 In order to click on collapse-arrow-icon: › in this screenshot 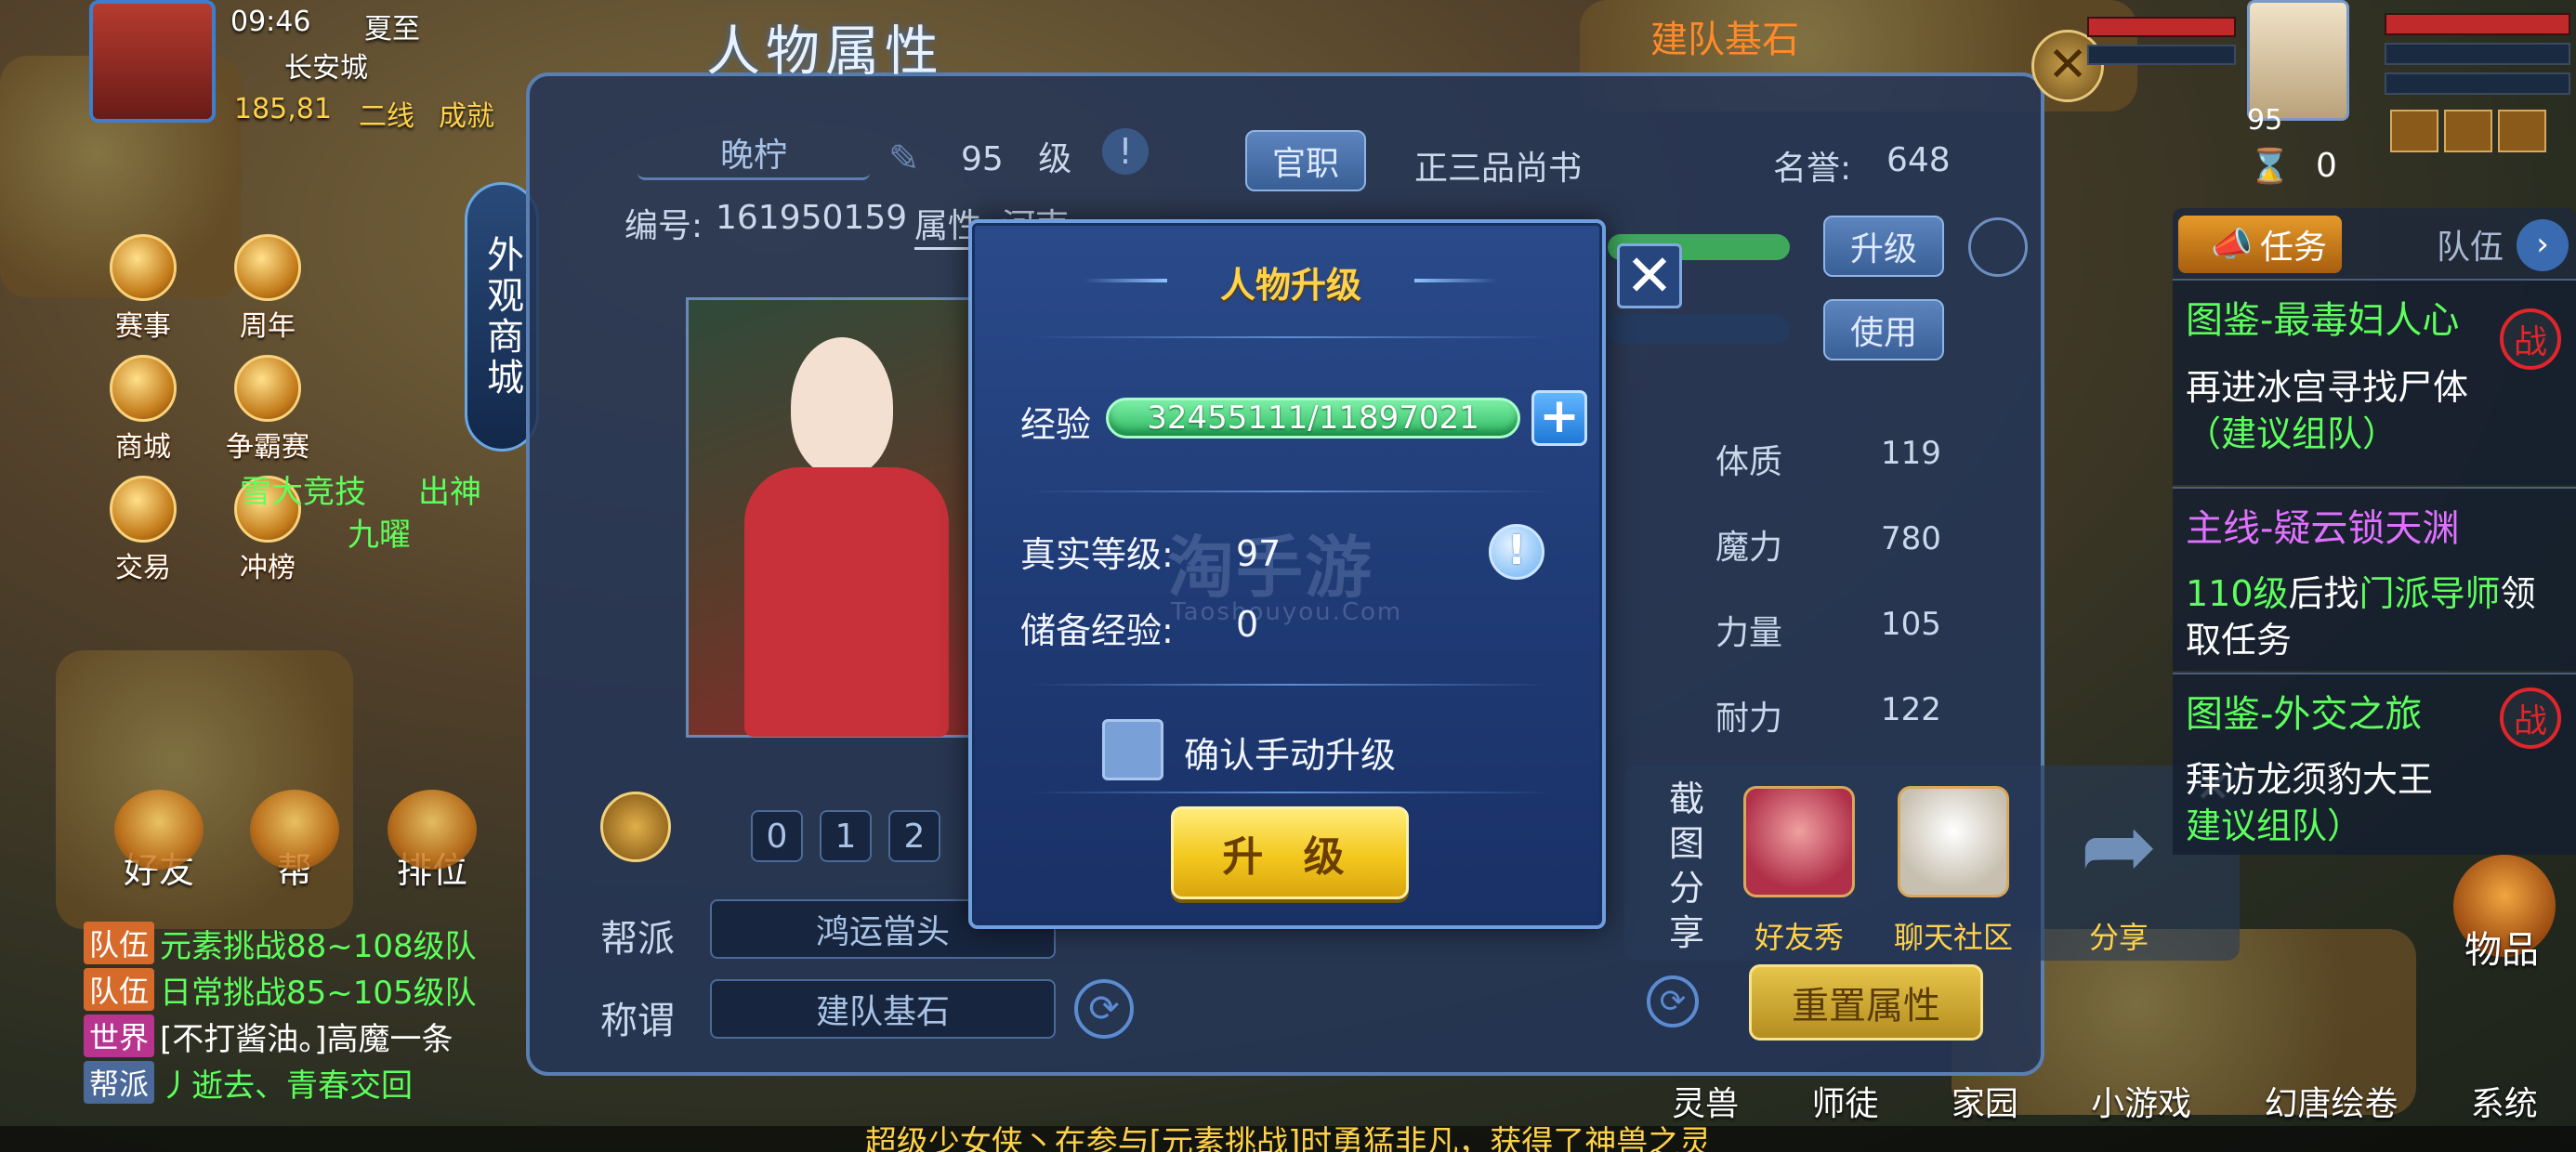, I will do `click(2543, 245)`.